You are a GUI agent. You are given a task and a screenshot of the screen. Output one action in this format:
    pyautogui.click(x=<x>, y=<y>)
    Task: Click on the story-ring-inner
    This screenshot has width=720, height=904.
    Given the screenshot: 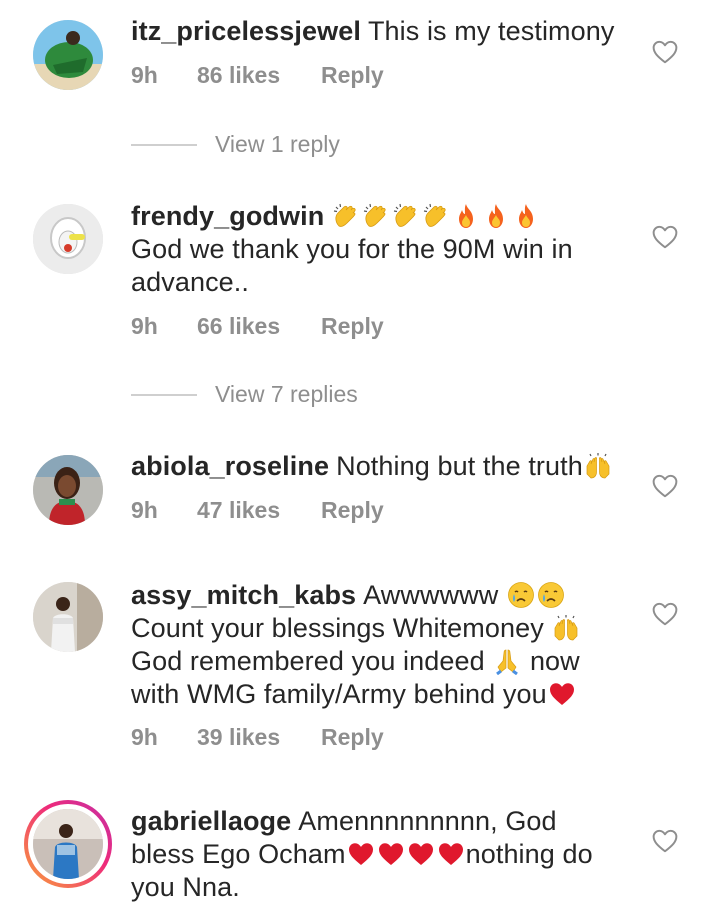 What is the action you would take?
    pyautogui.click(x=68, y=844)
    